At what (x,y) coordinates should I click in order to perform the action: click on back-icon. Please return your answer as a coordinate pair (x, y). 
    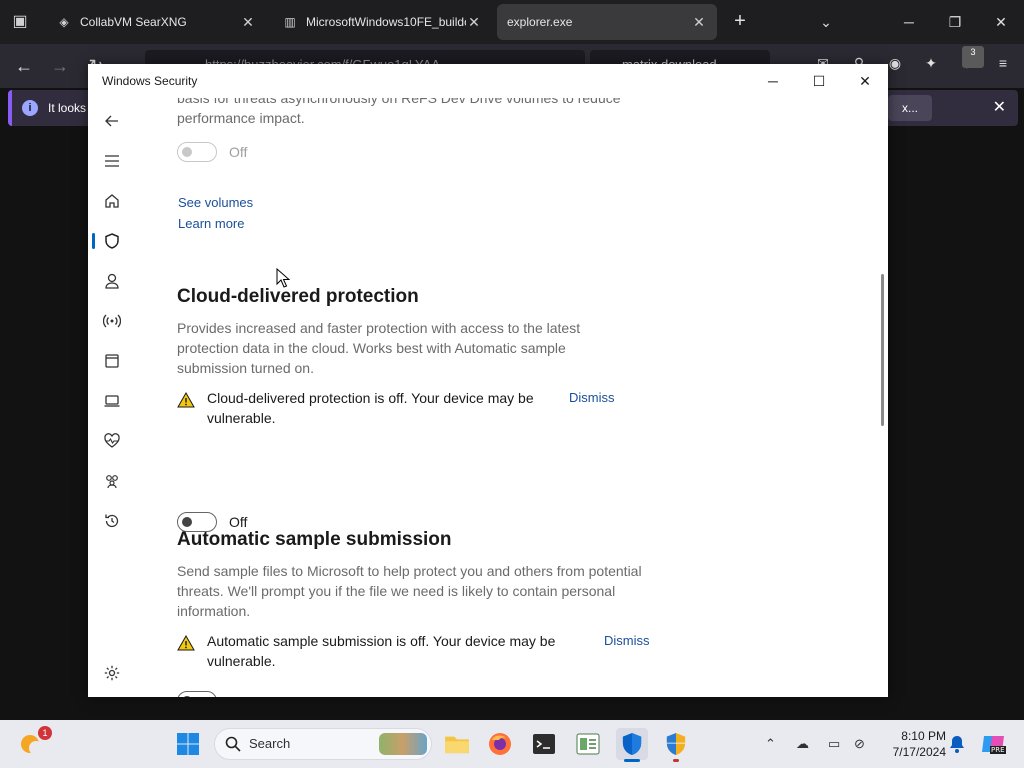
    Looking at the image, I should click on (112, 121).